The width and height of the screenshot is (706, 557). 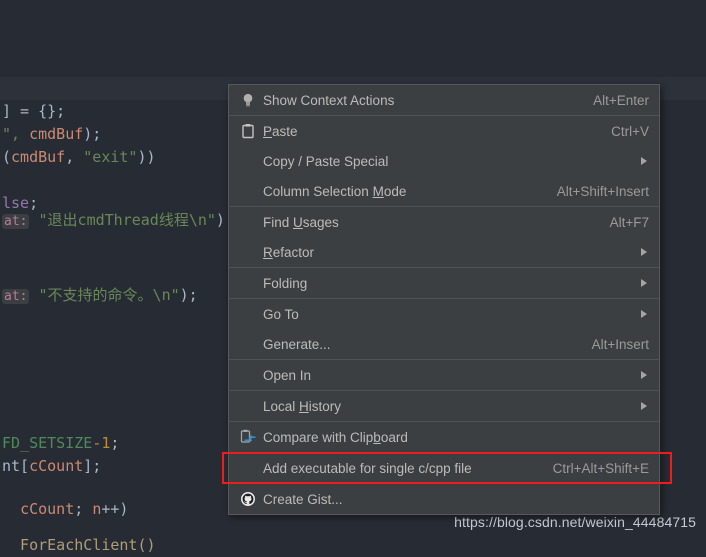 What do you see at coordinates (16, 466) in the screenshot?
I see `code-token: nt[` at bounding box center [16, 466].